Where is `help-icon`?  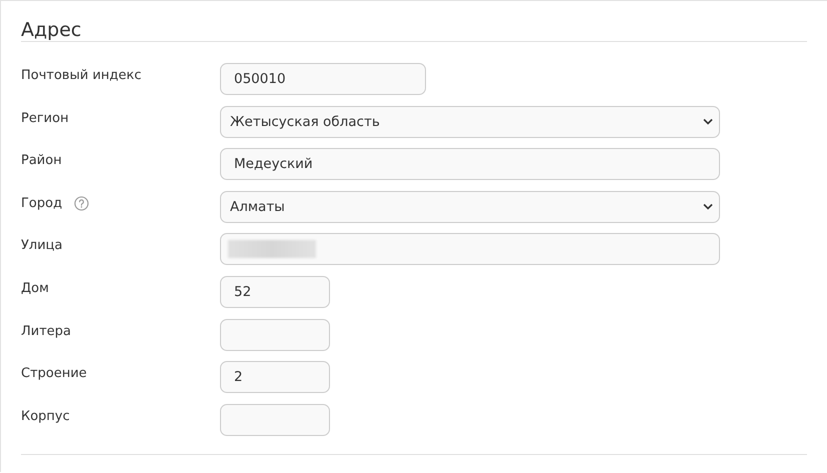
help-icon is located at coordinates (82, 203).